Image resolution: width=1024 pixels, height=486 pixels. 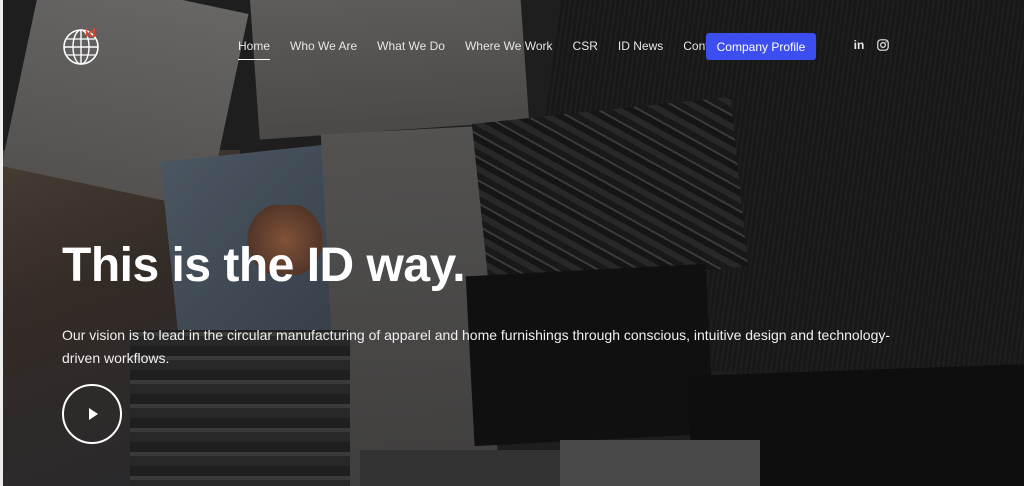 I want to click on logo: id, so click(x=83, y=45).